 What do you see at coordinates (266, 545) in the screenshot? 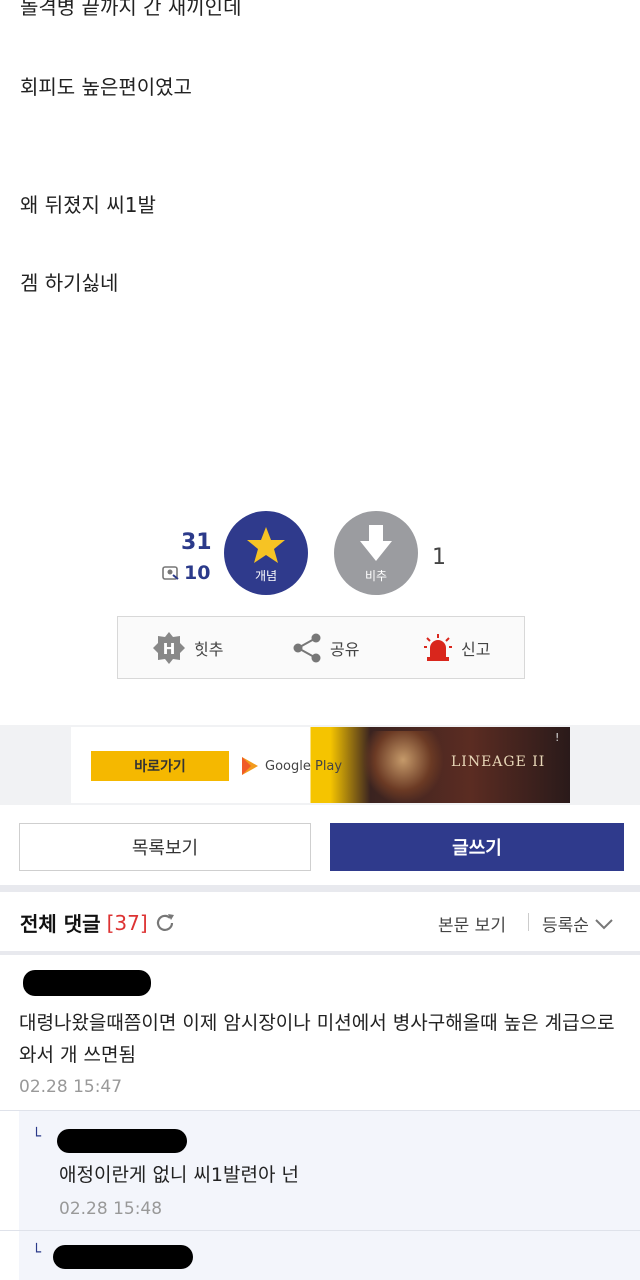
I see `star-icon` at bounding box center [266, 545].